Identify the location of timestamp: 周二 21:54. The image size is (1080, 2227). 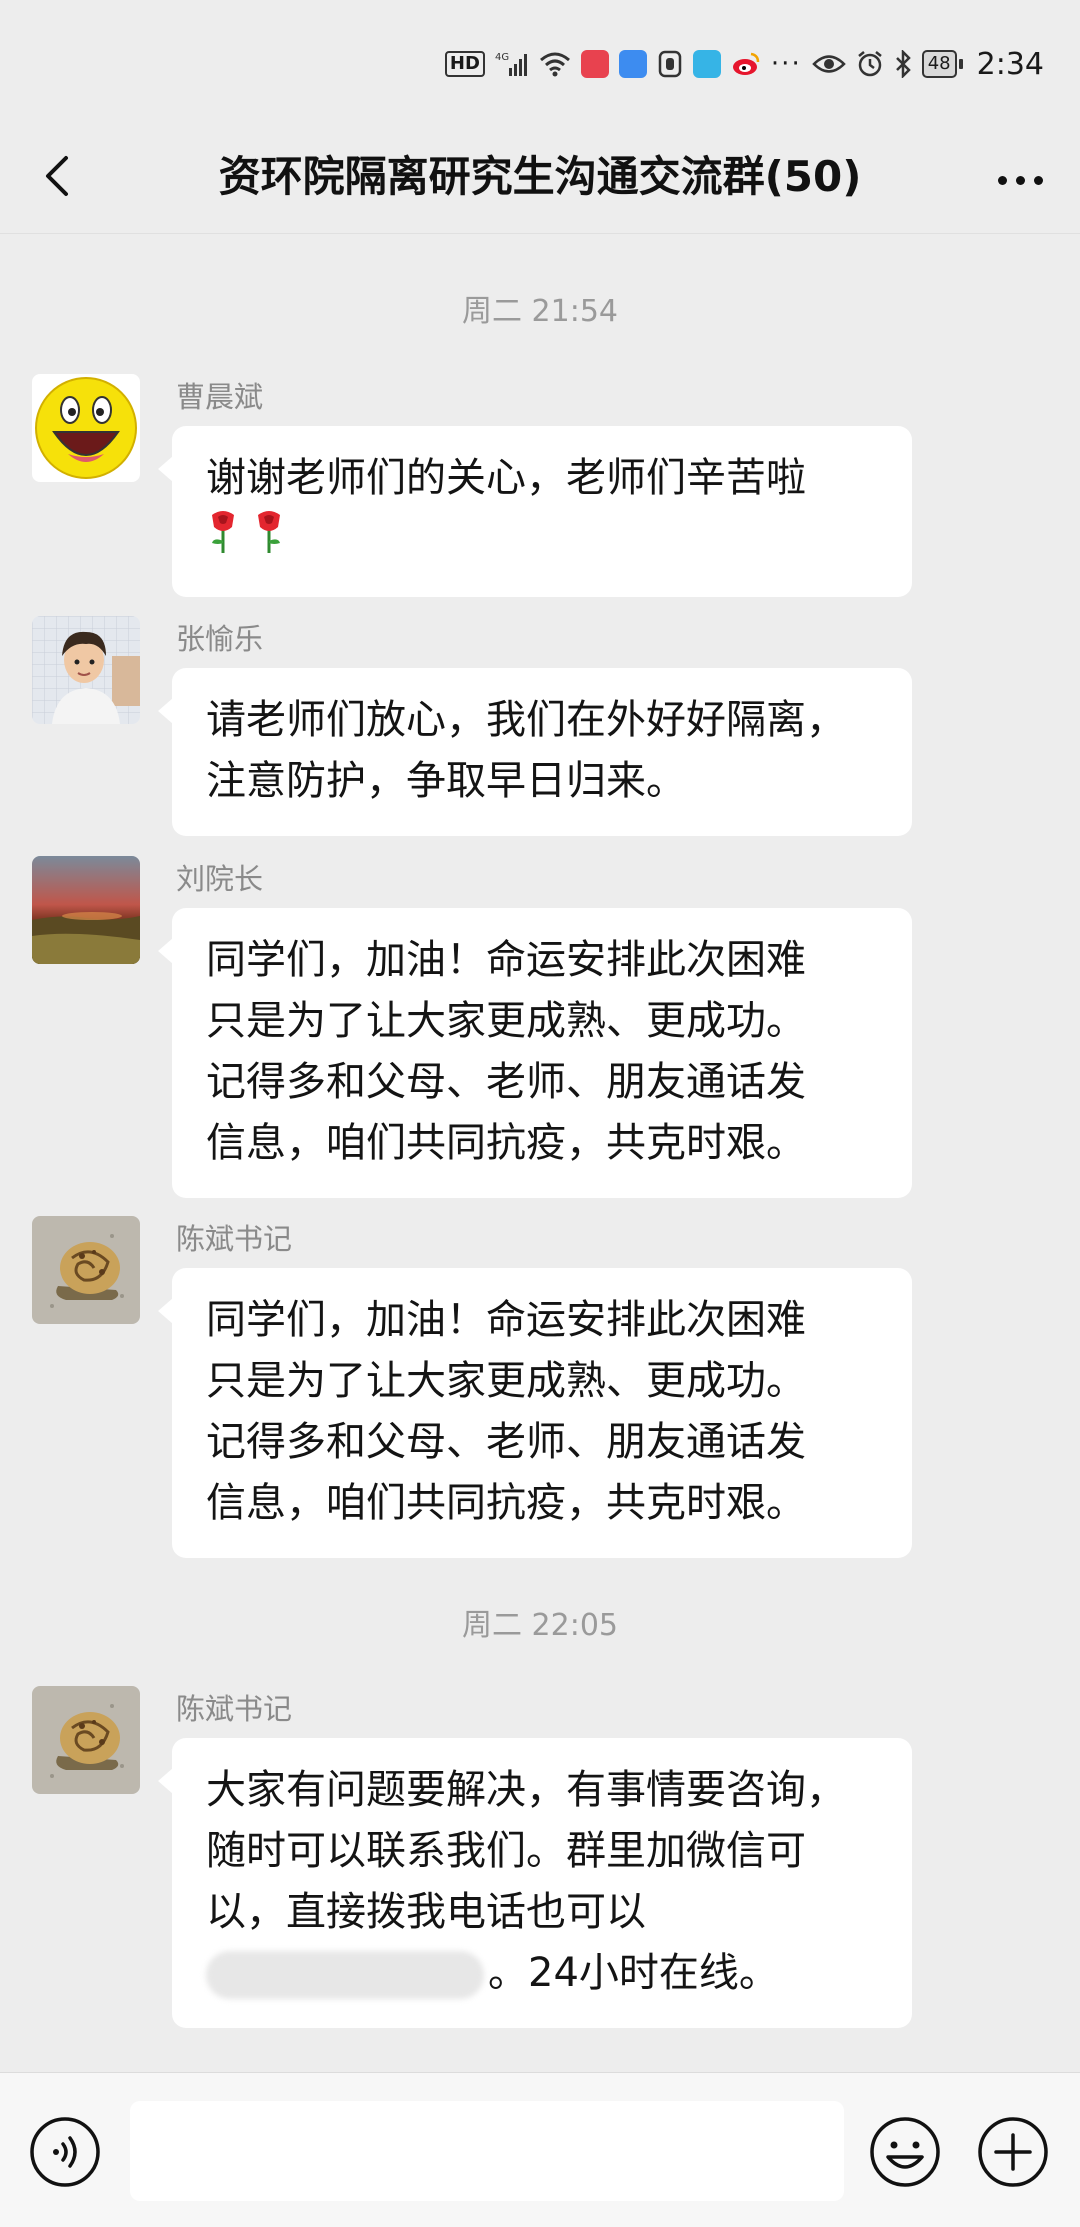
(540, 311).